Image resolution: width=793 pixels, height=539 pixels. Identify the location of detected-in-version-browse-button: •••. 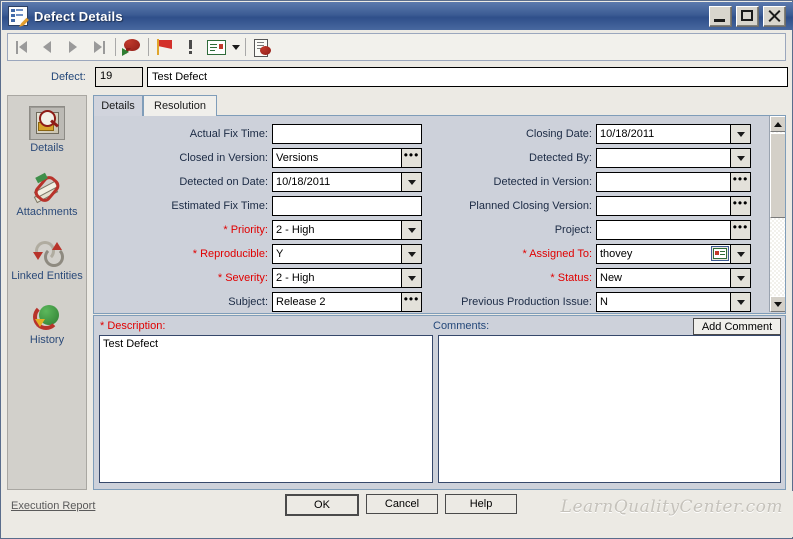
(741, 182).